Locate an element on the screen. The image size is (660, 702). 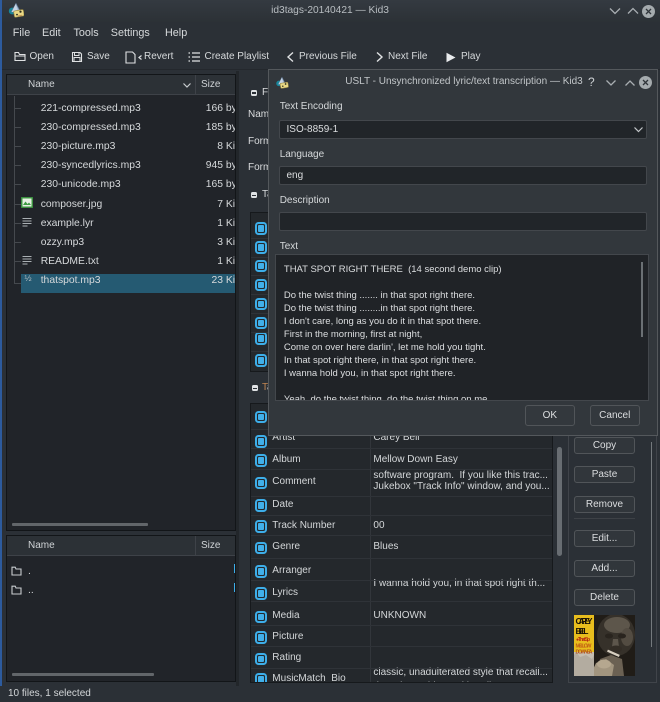
svg-text: CAREY is located at coordinates (584, 621).